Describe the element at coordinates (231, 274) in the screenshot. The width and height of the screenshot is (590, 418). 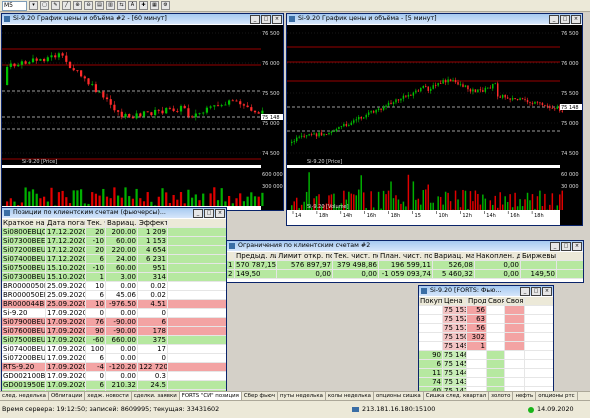
I see `table-cell: 2` at that location.